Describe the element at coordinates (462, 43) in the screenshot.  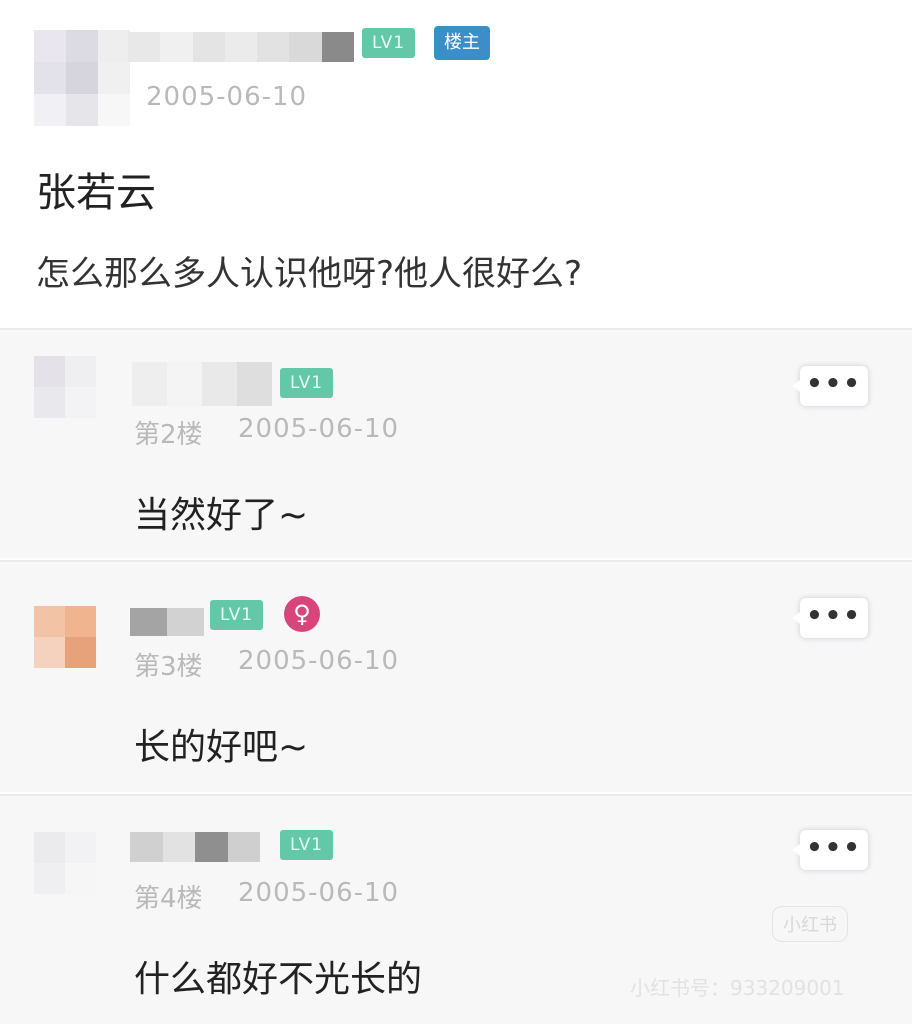
I see `owner-badge: 楼主` at that location.